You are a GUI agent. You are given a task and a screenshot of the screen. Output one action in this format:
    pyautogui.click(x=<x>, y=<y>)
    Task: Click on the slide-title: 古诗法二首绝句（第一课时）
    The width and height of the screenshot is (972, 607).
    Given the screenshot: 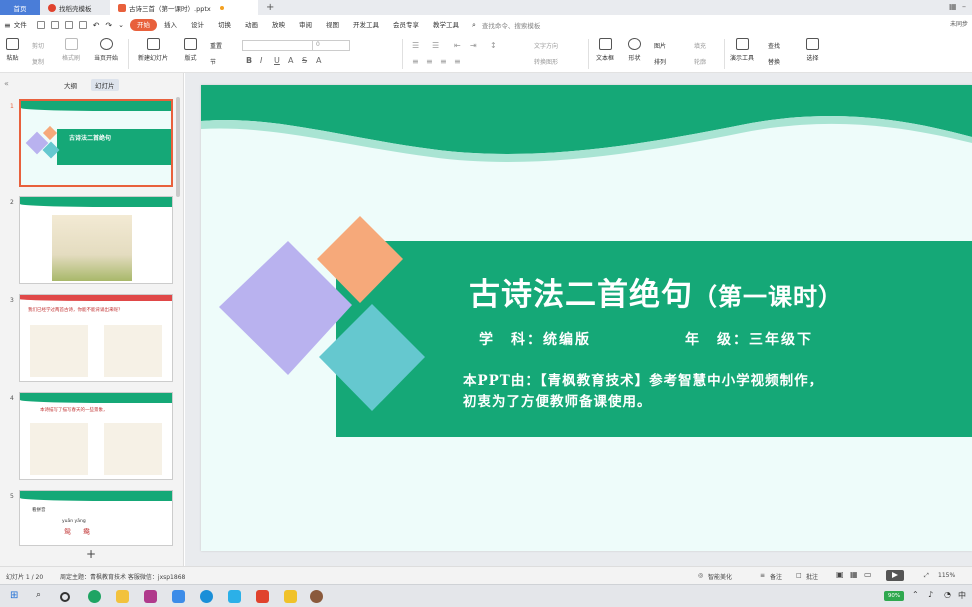 What is the action you would take?
    pyautogui.click(x=656, y=291)
    